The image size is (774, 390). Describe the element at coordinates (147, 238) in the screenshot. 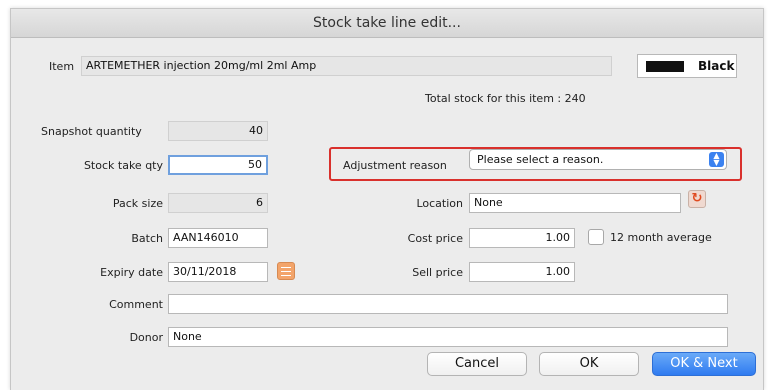

I see `batch-label: Batch` at that location.